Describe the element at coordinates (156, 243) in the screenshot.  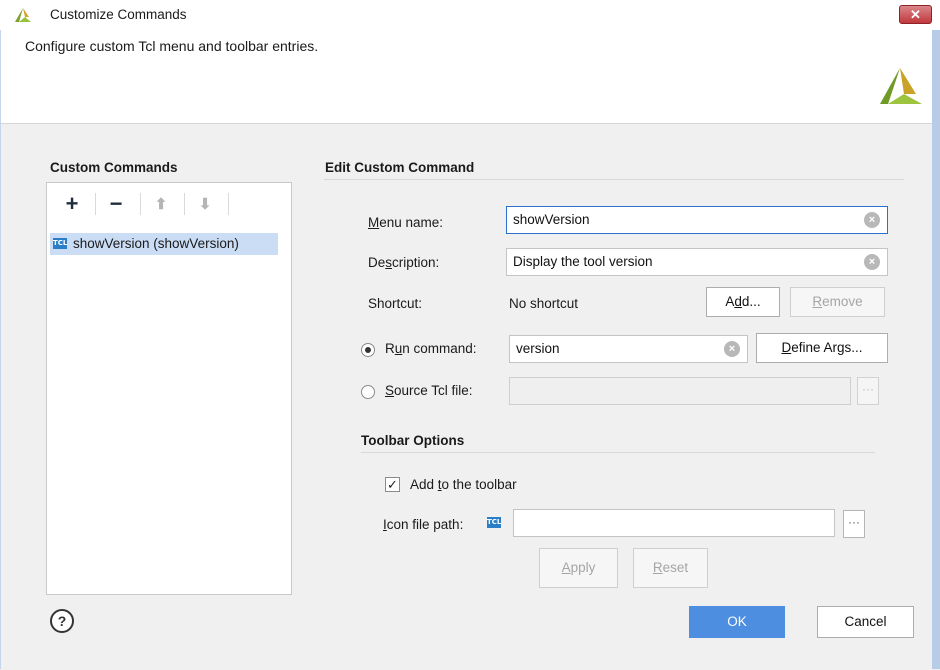
I see `list-item-label: showVersion (showVersion)` at that location.